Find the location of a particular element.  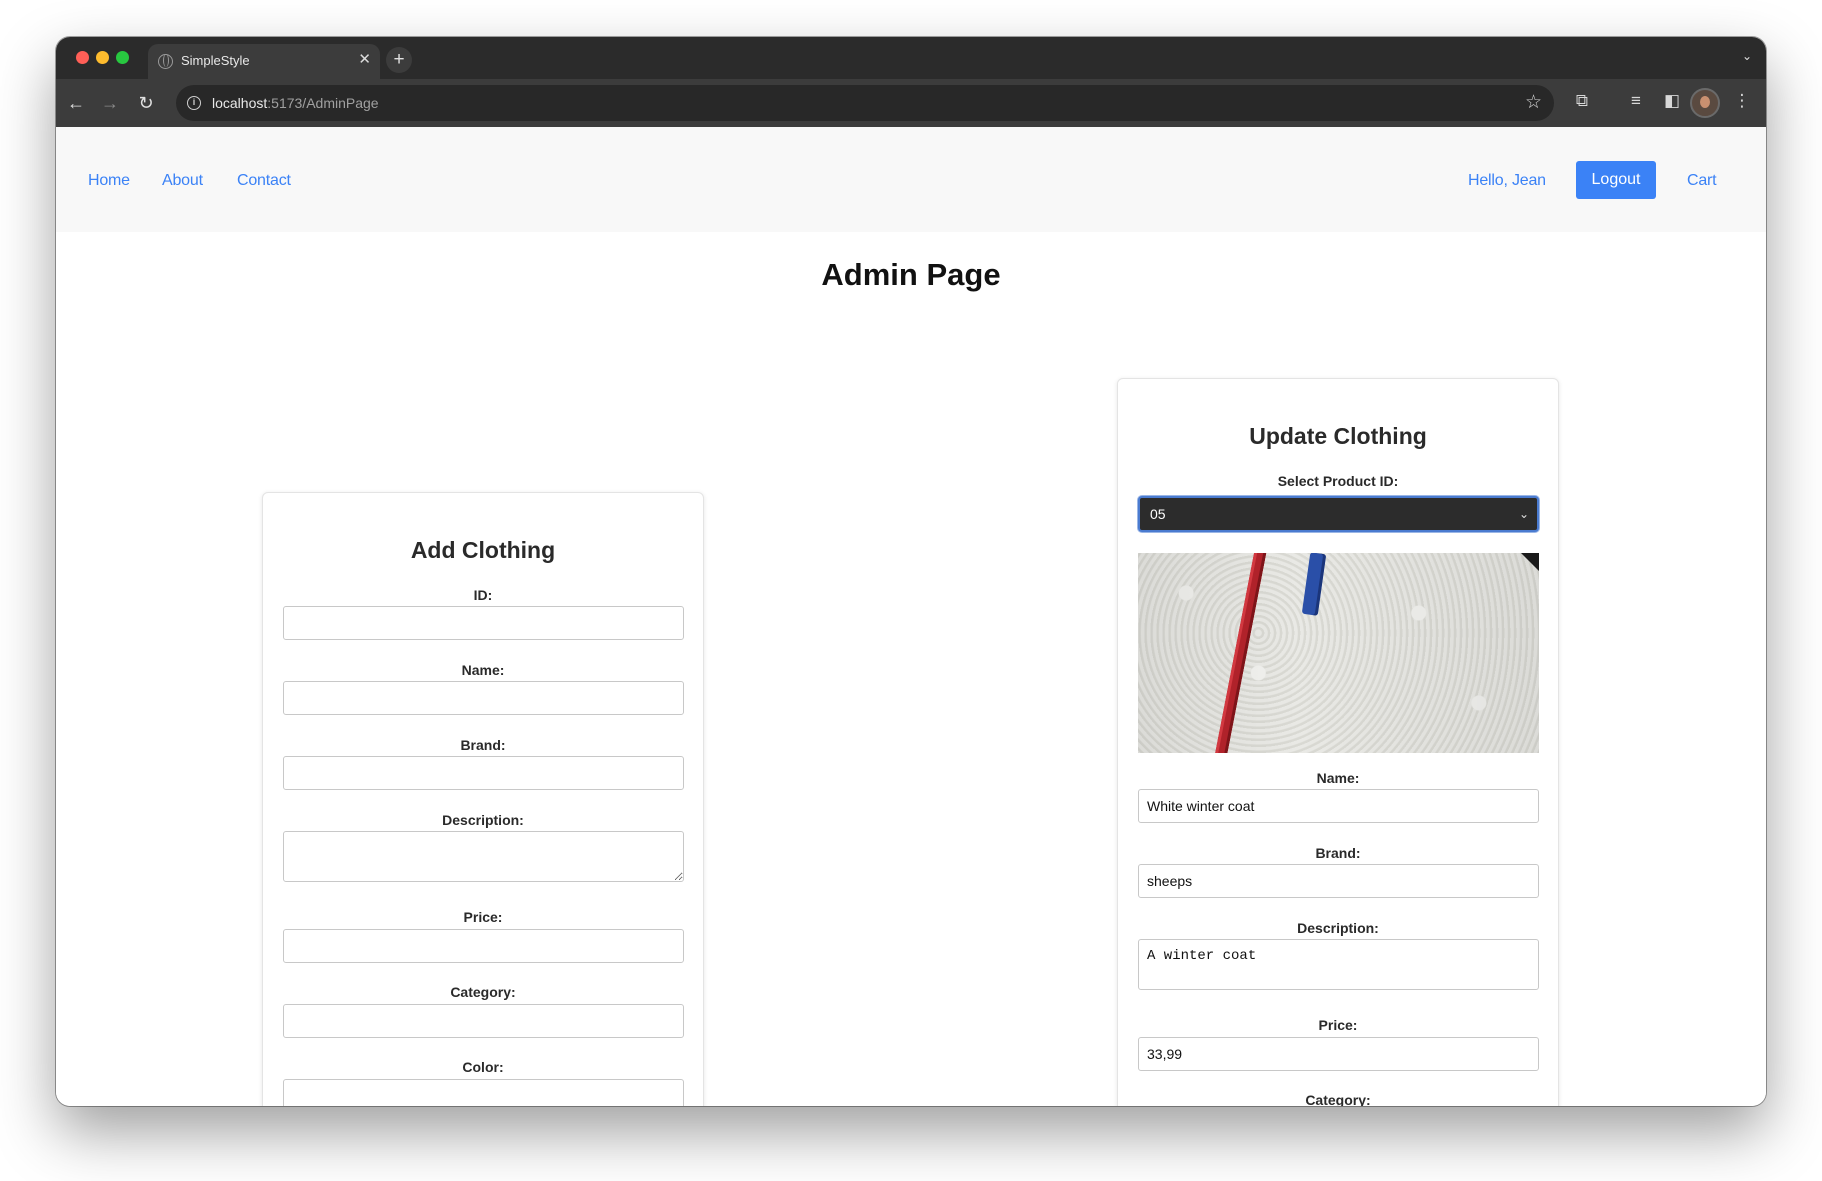

url-text: localhost:5173/AdminPage is located at coordinates (295, 103).